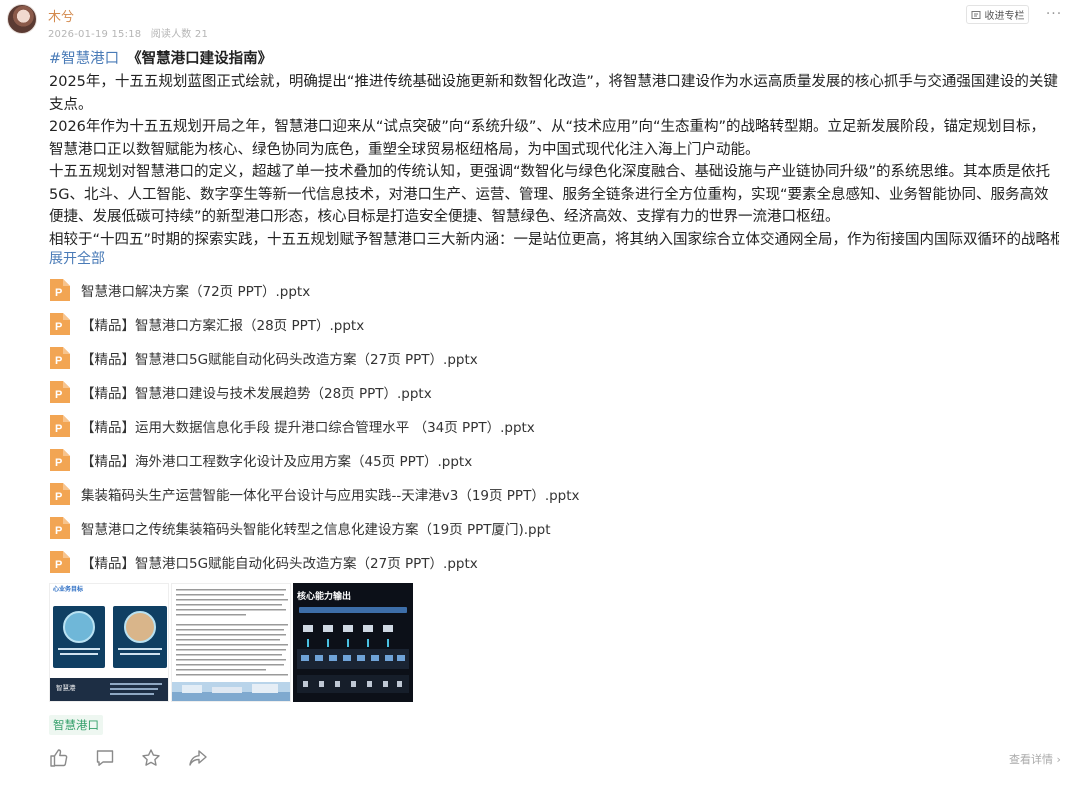 The width and height of the screenshot is (1080, 788). I want to click on attachment-item: P 智慧港口解决方案（72页 PPT）.pptx, so click(179, 290).